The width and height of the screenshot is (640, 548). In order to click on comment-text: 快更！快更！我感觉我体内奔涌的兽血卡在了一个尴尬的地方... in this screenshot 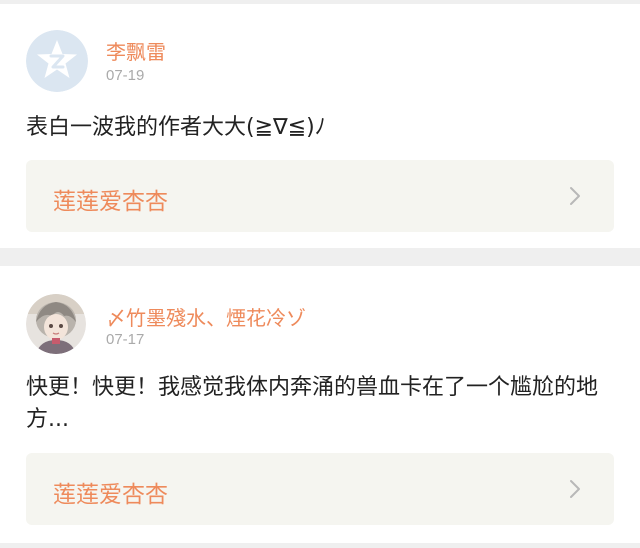, I will do `click(312, 403)`.